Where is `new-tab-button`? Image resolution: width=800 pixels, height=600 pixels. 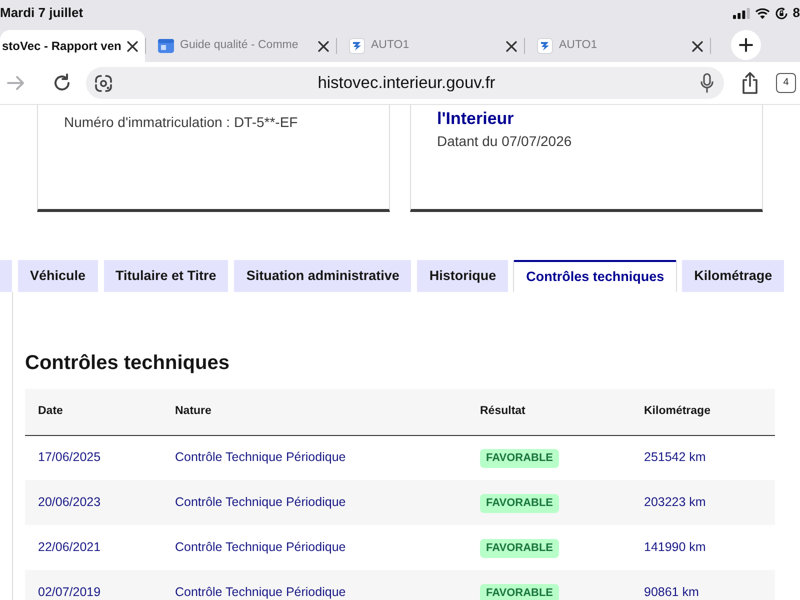 new-tab-button is located at coordinates (746, 45).